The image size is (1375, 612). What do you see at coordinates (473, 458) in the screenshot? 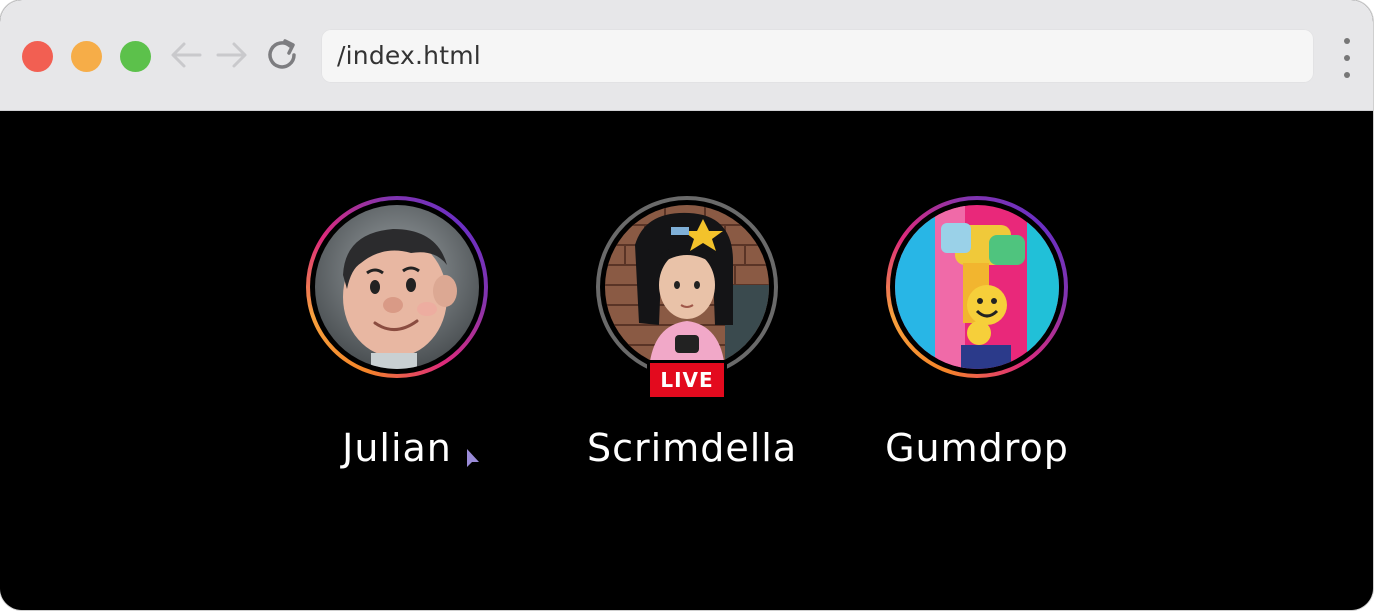
I see `mouse-cursor-icon` at bounding box center [473, 458].